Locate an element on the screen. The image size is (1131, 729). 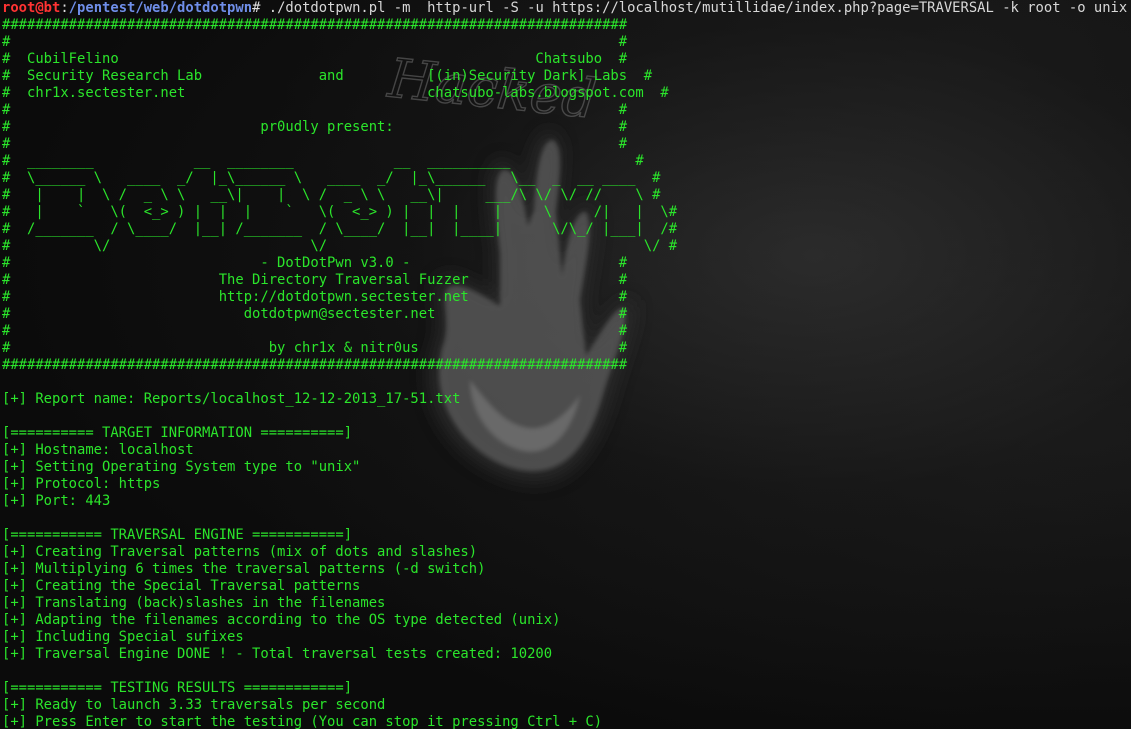
banner-line: # - DotDotPwn v3.0 - # is located at coordinates (315, 263).